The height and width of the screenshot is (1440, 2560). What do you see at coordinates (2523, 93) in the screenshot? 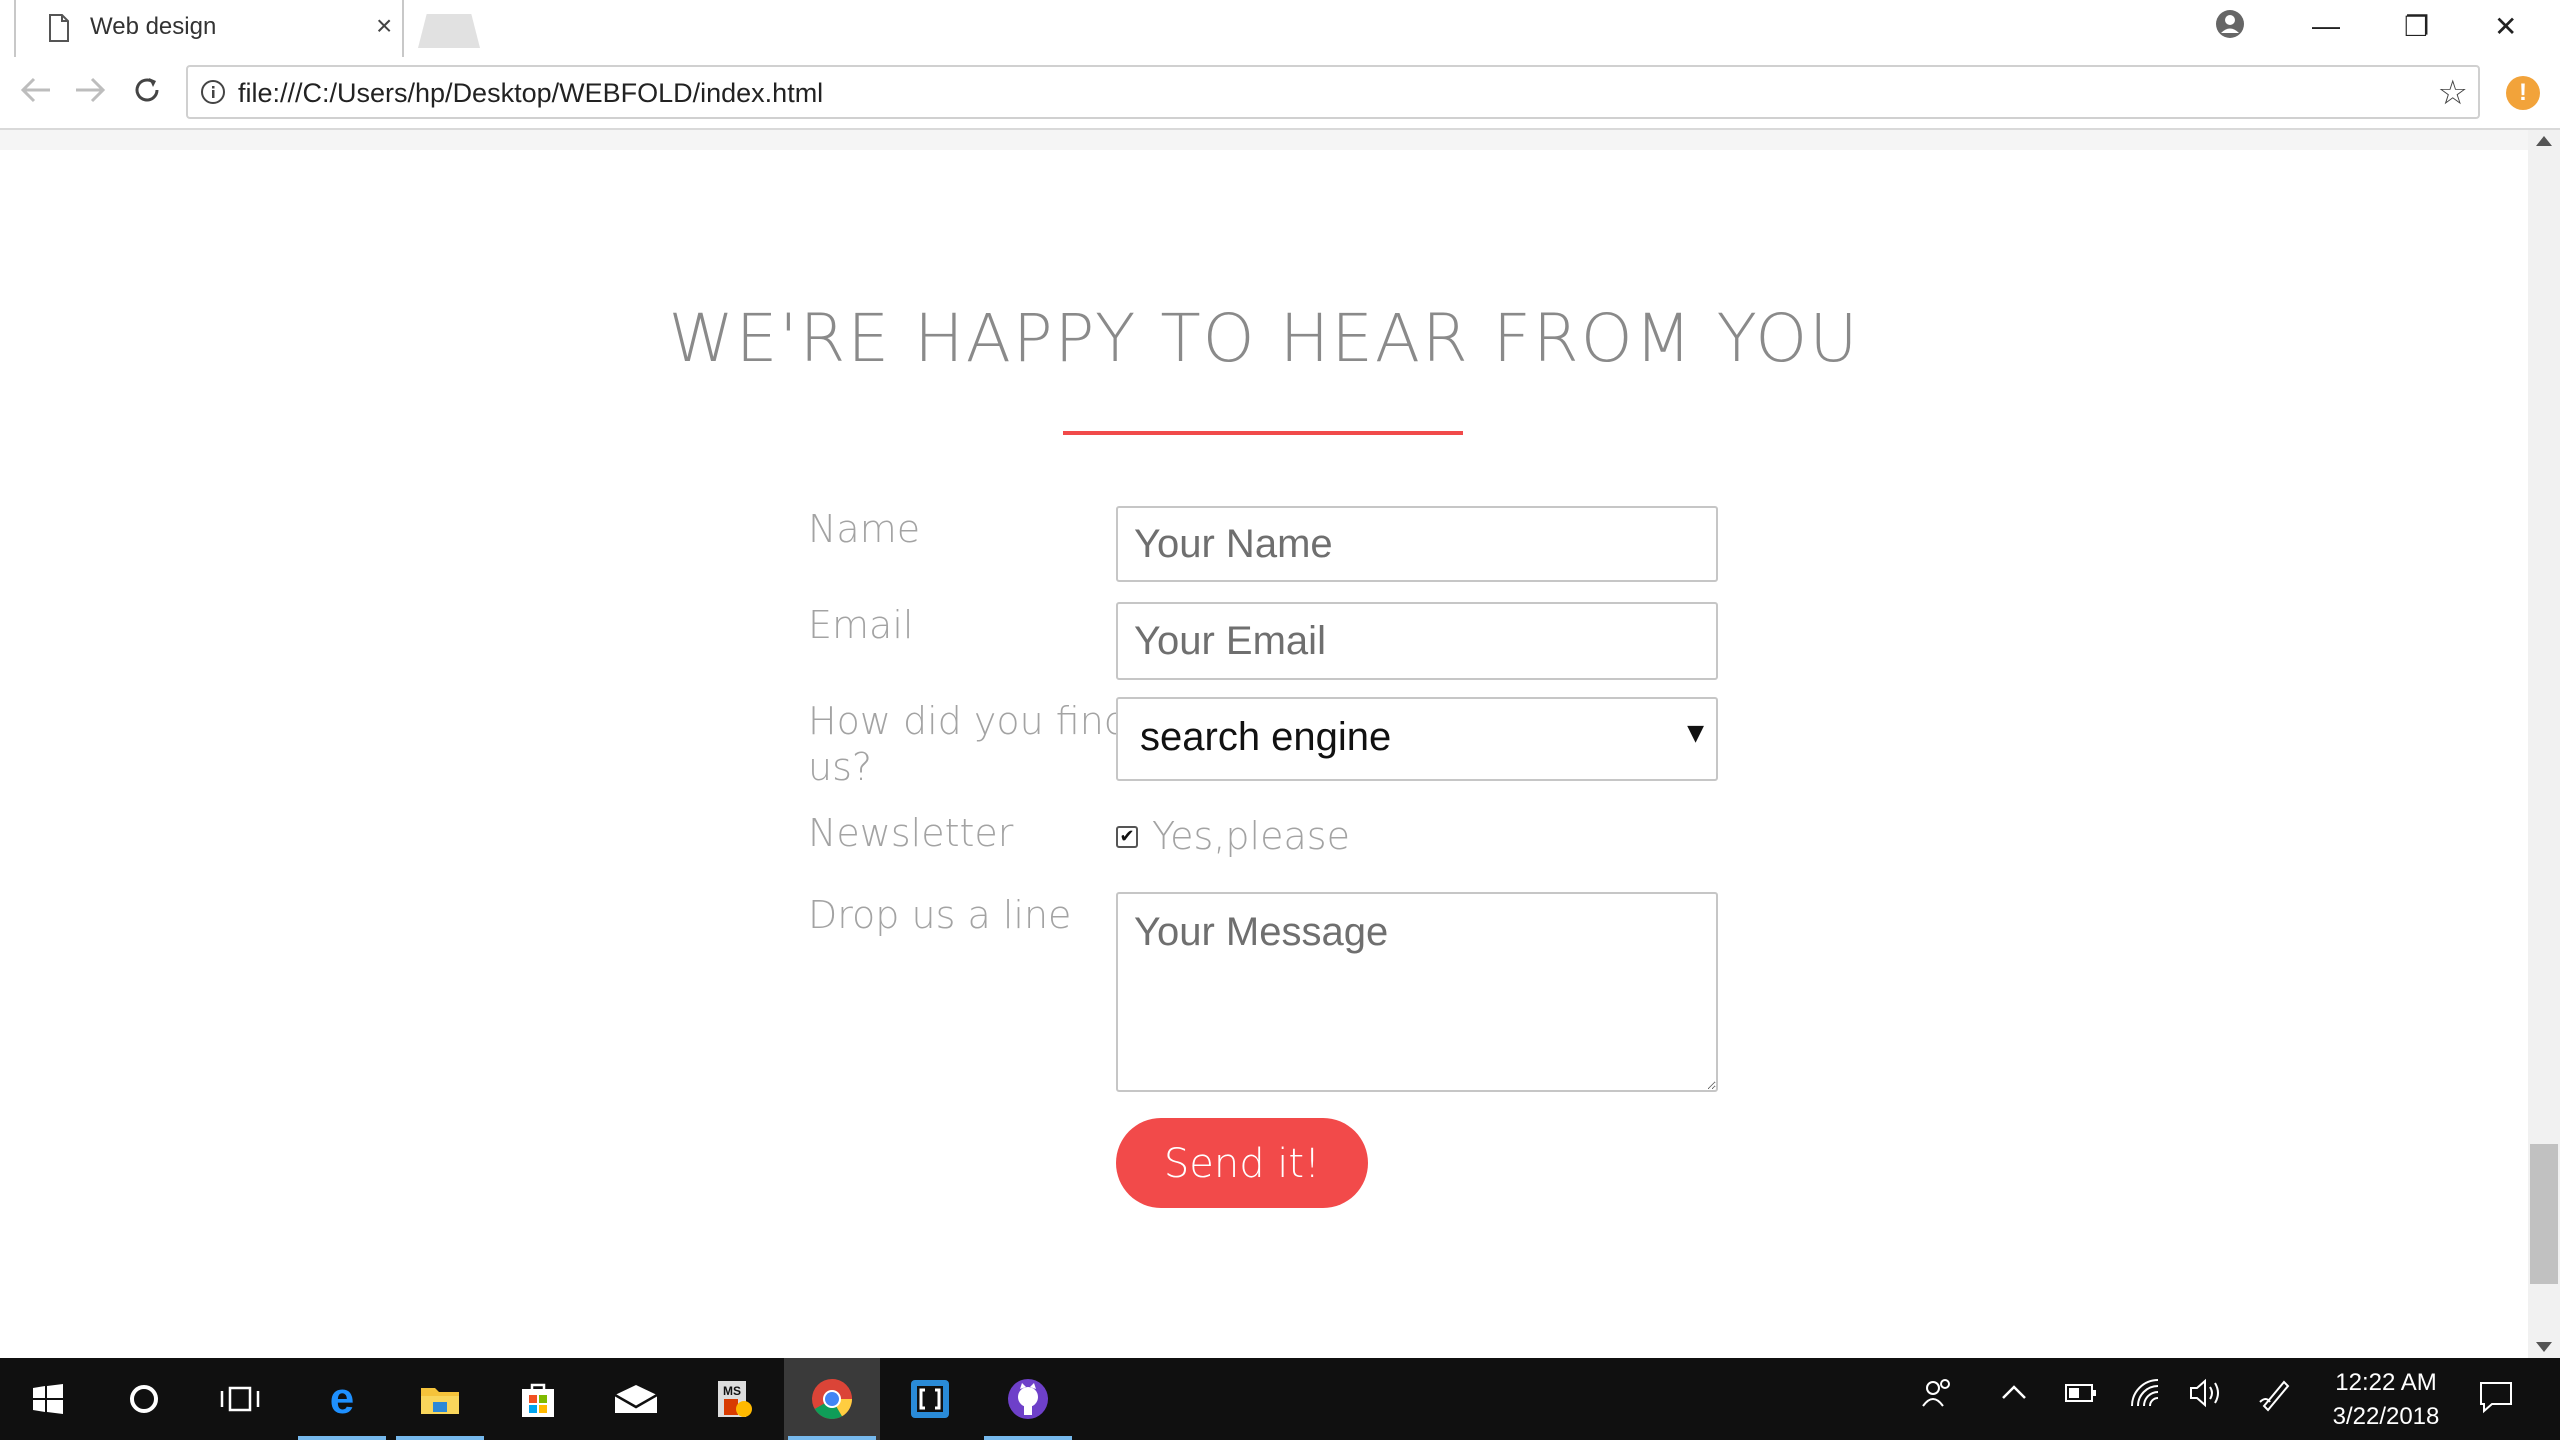
I see `warning-icon: !` at bounding box center [2523, 93].